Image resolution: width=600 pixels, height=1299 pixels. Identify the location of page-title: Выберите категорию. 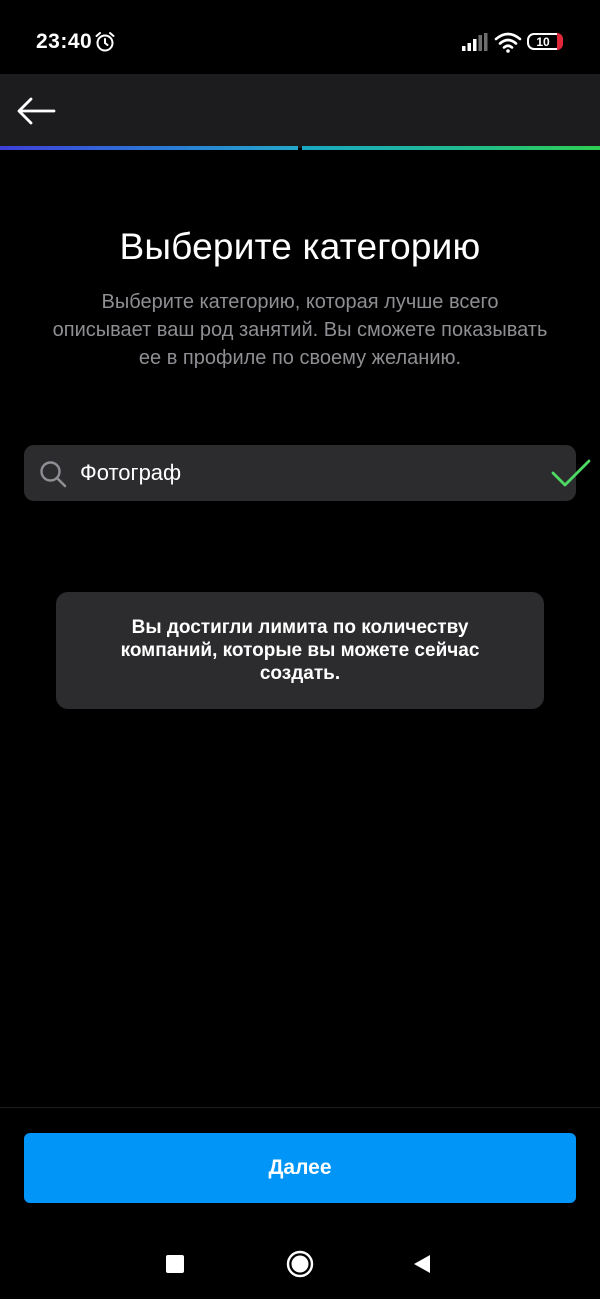
(300, 246).